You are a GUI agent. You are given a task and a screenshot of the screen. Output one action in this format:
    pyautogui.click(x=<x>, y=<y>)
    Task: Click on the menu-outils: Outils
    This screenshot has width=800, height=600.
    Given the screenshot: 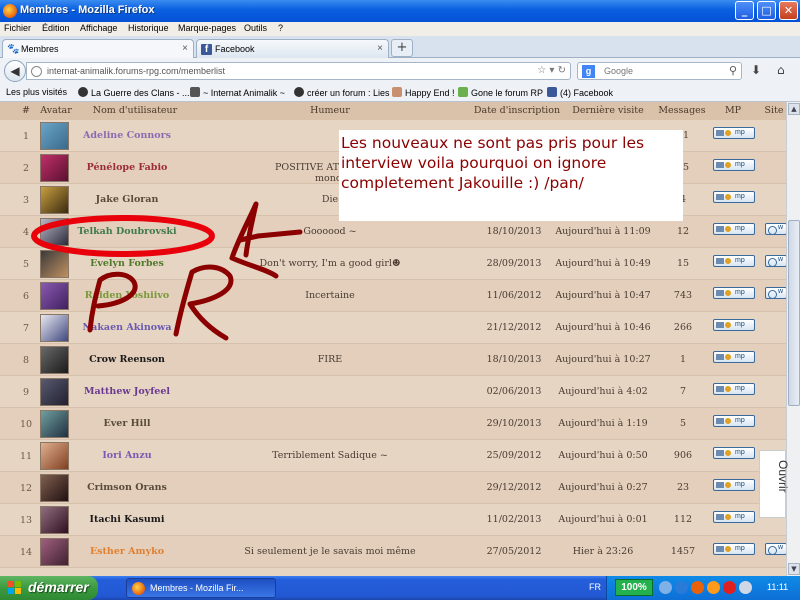 What is the action you would take?
    pyautogui.click(x=255, y=28)
    